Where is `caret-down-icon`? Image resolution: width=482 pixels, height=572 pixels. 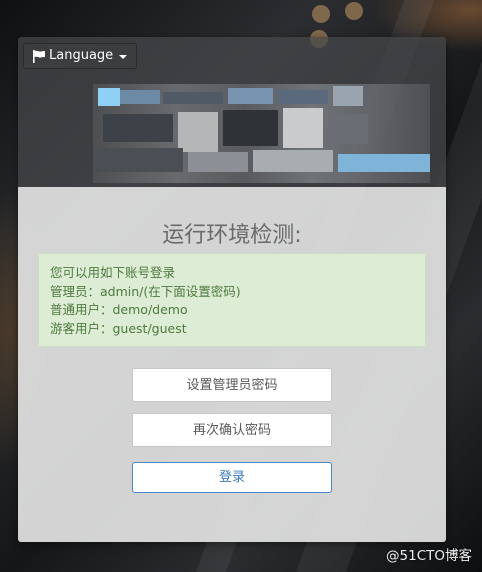
caret-down-icon is located at coordinates (123, 57).